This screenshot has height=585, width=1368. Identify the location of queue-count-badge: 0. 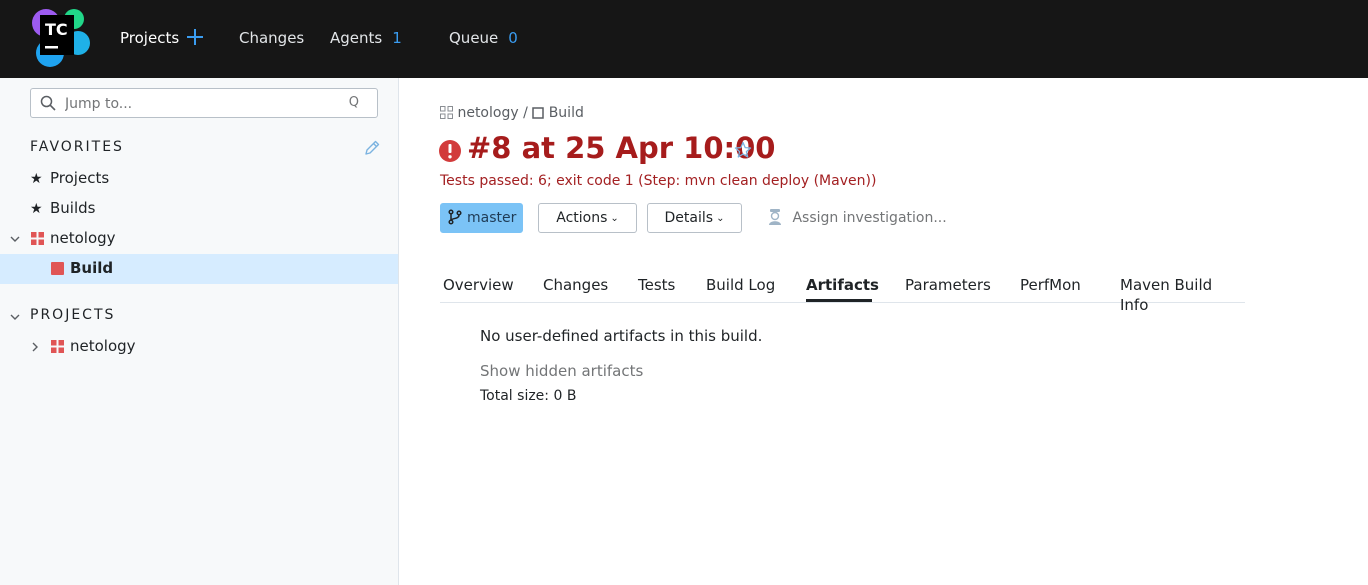
(513, 38).